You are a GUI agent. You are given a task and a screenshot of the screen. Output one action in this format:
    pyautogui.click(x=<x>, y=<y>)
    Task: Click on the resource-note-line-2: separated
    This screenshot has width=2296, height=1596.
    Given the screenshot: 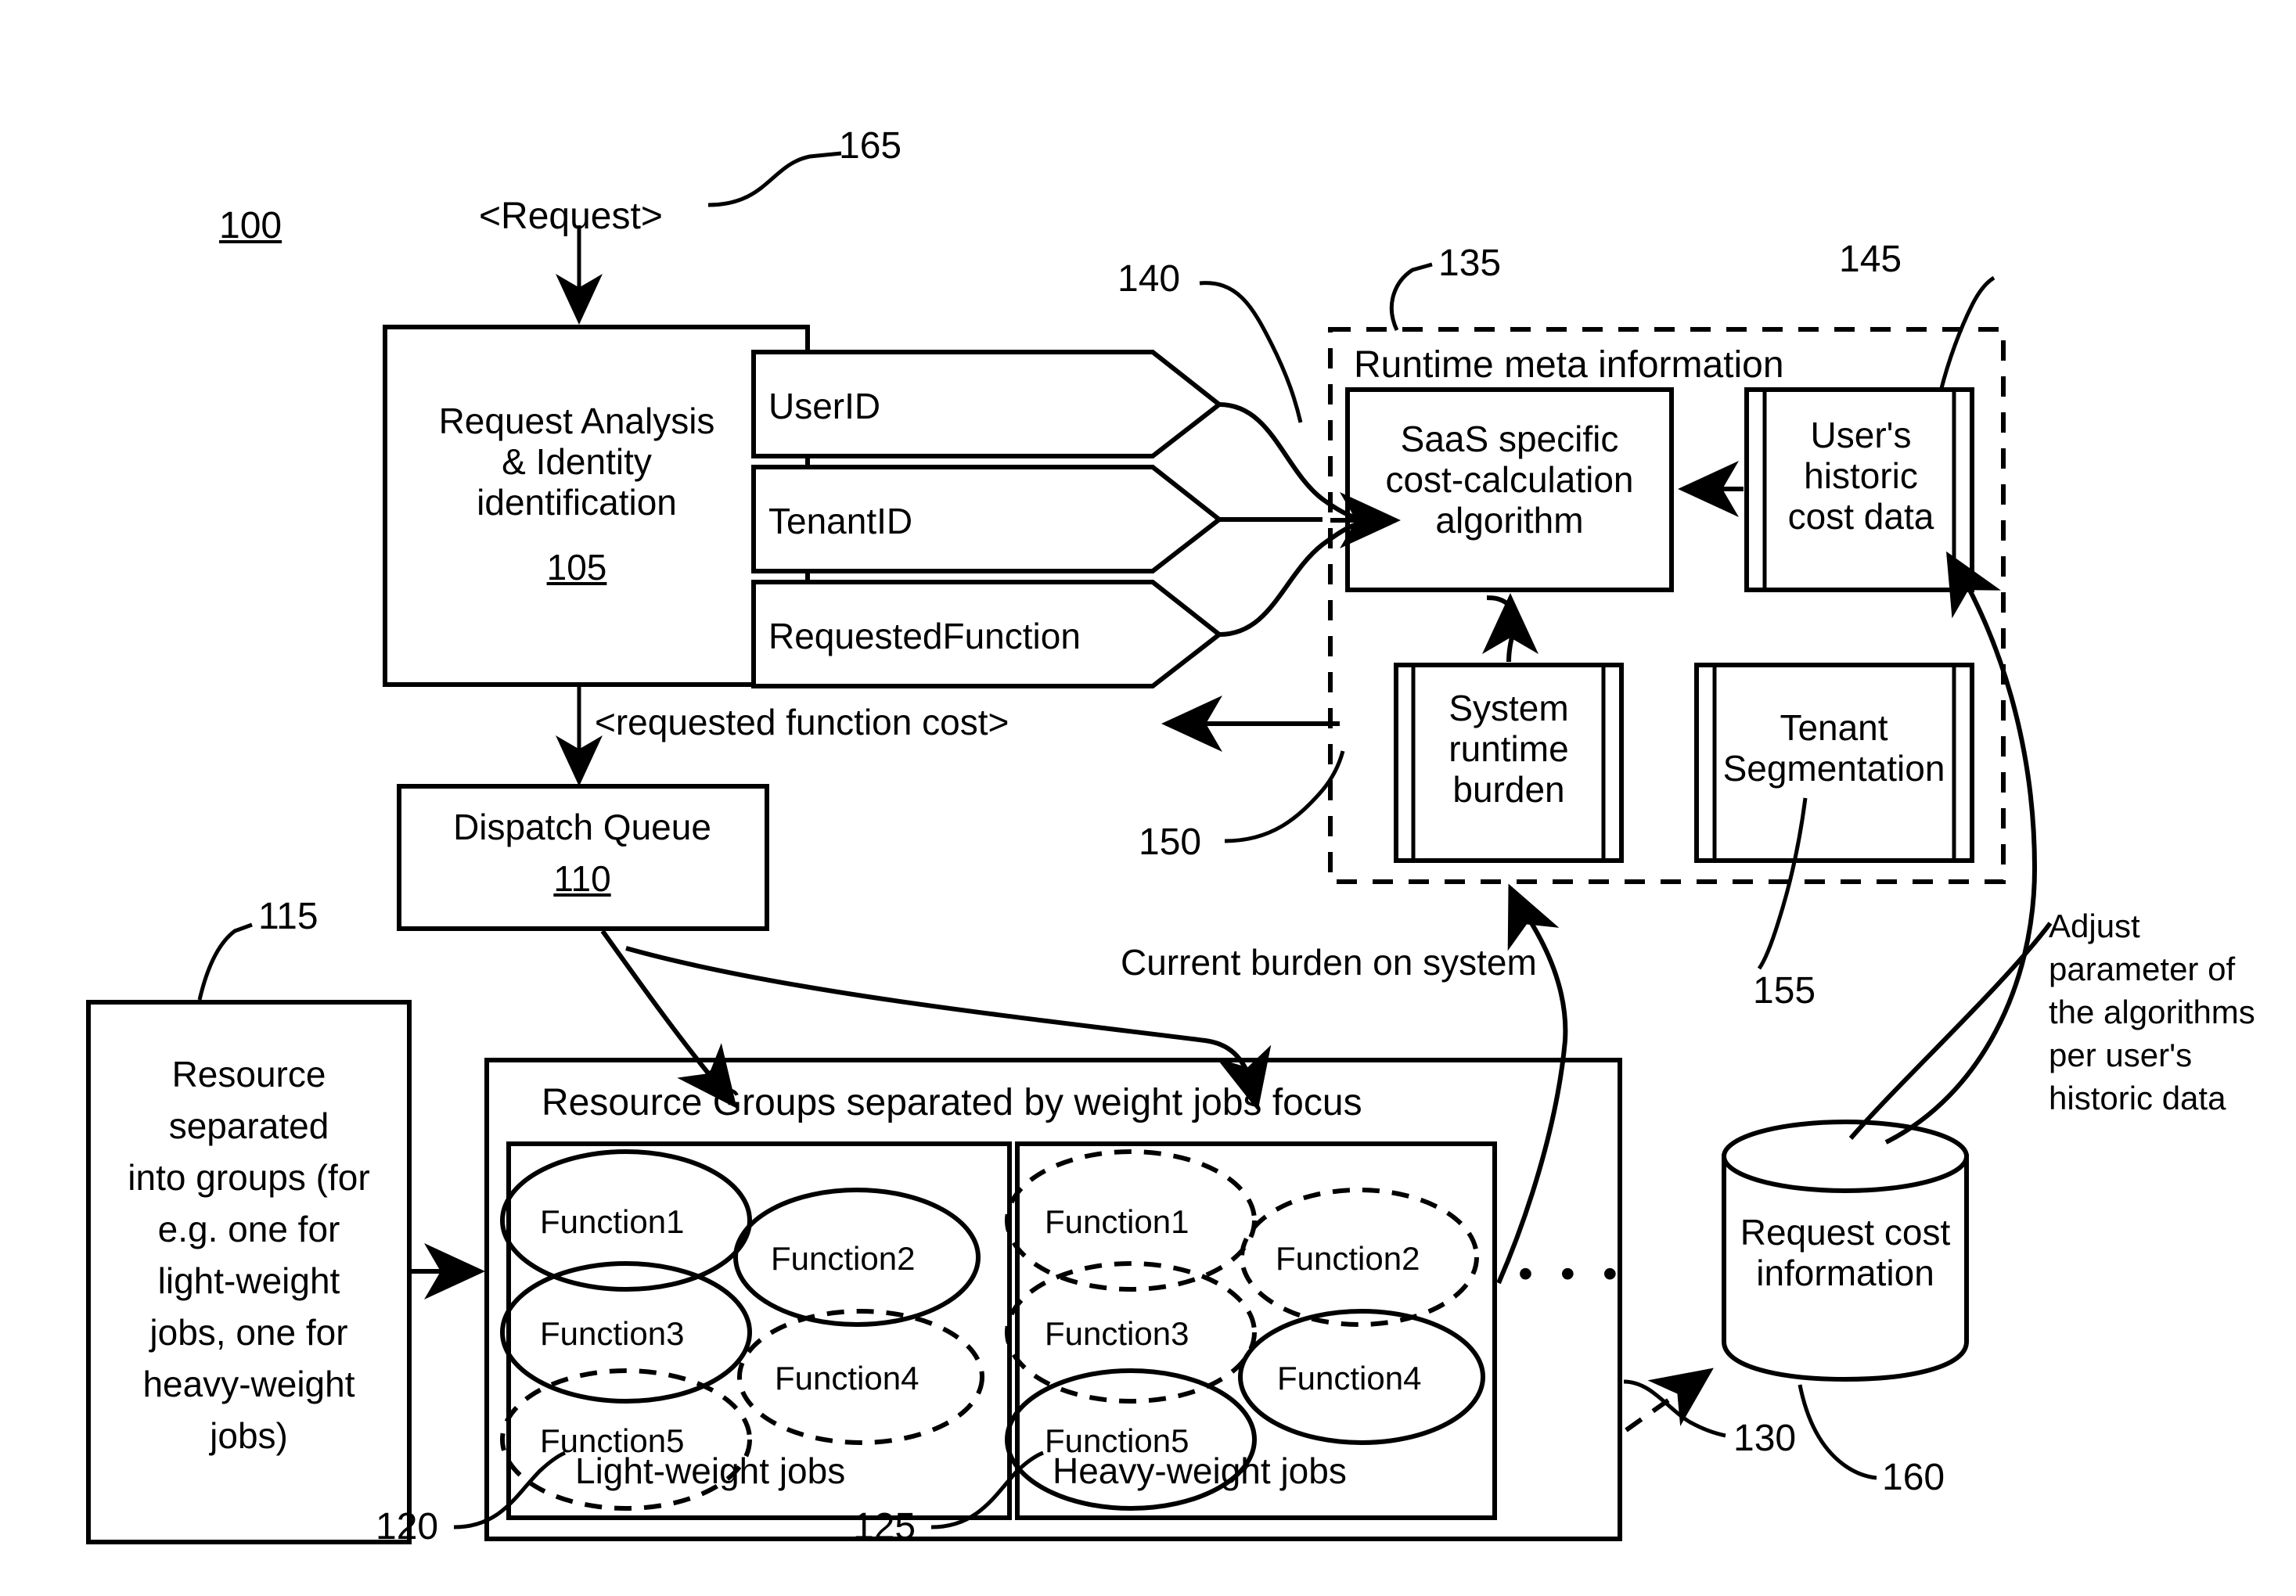 What is the action you would take?
    pyautogui.click(x=249, y=1125)
    